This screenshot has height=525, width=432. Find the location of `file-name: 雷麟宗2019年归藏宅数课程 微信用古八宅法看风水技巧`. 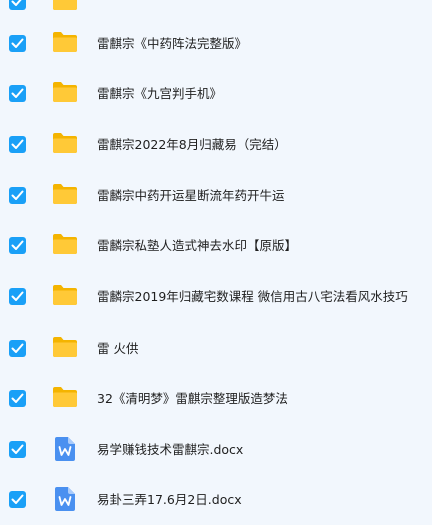

file-name: 雷麟宗2019年归藏宅数课程 微信用古八宅法看风水技巧 is located at coordinates (252, 297).